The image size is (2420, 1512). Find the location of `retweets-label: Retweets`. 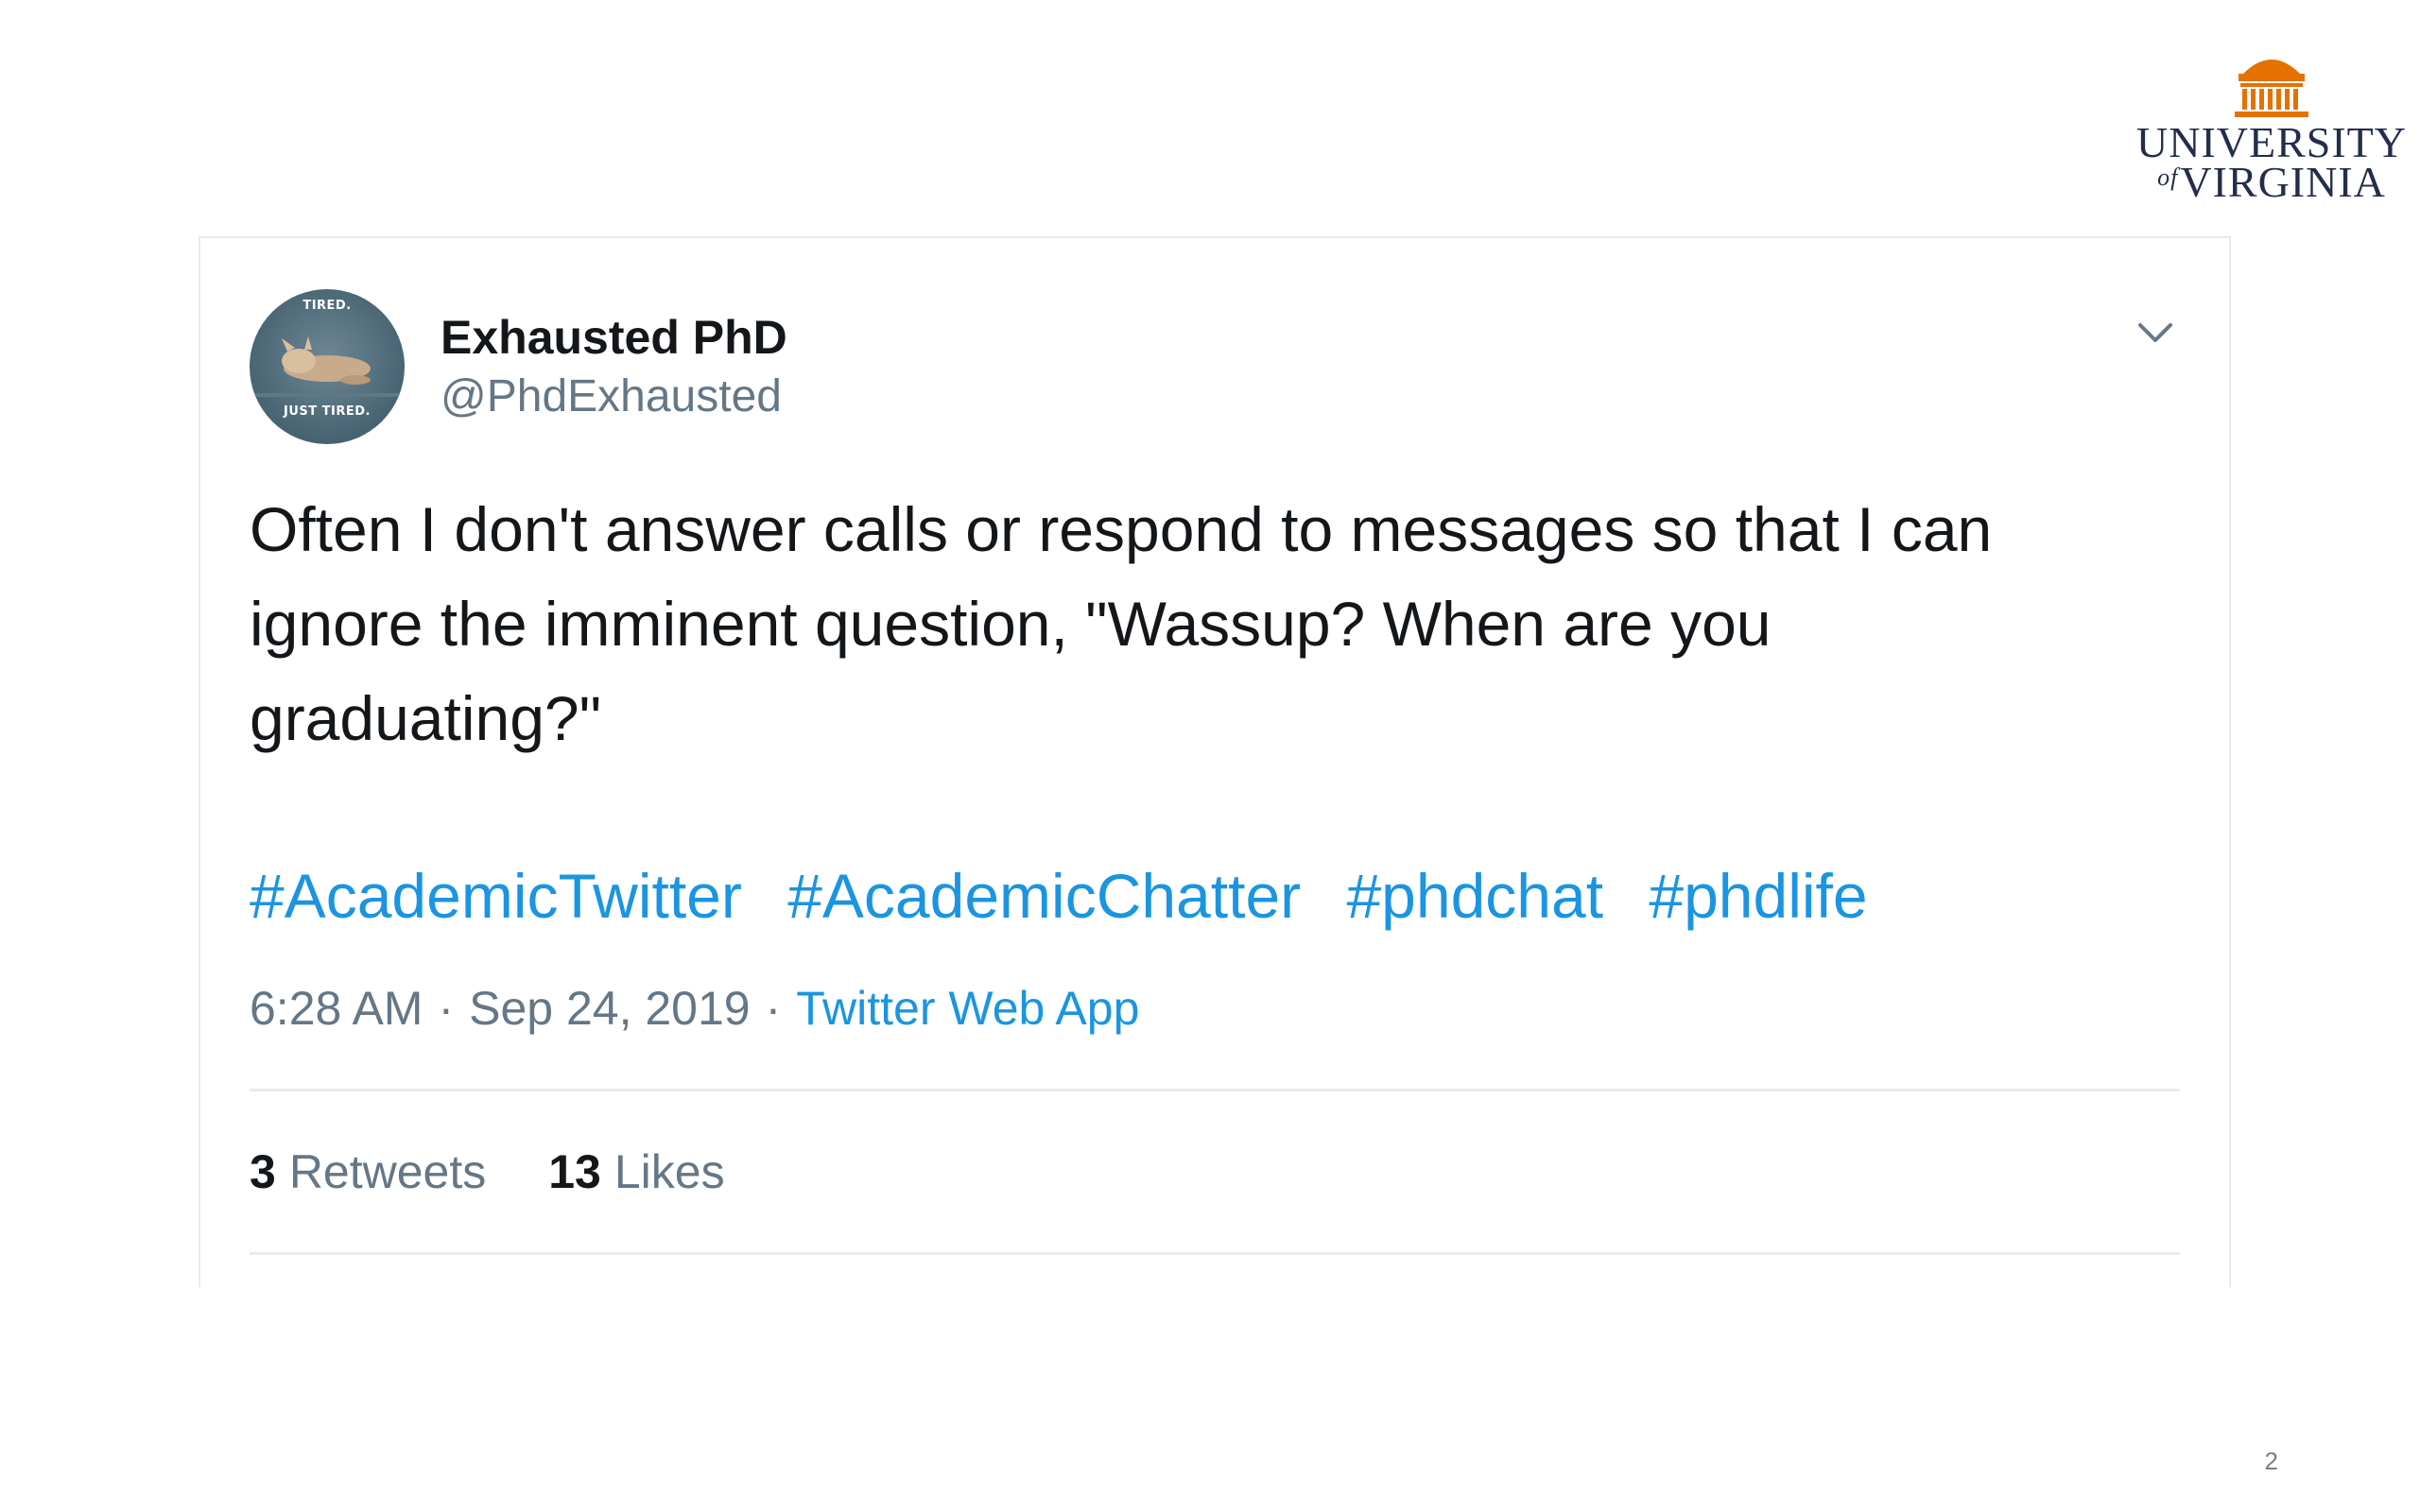

retweets-label: Retweets is located at coordinates (387, 1171).